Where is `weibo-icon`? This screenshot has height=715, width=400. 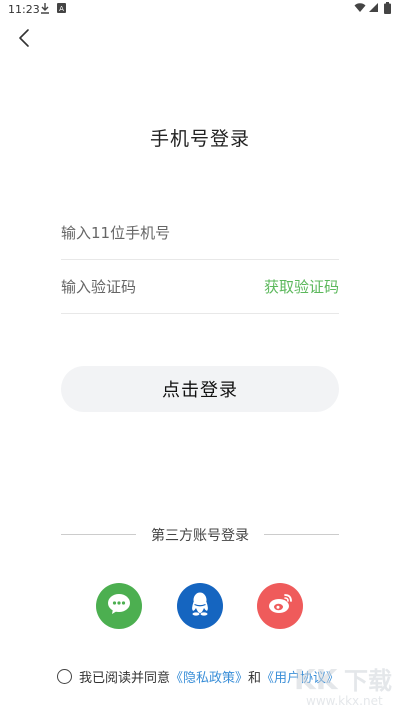 weibo-icon is located at coordinates (280, 606).